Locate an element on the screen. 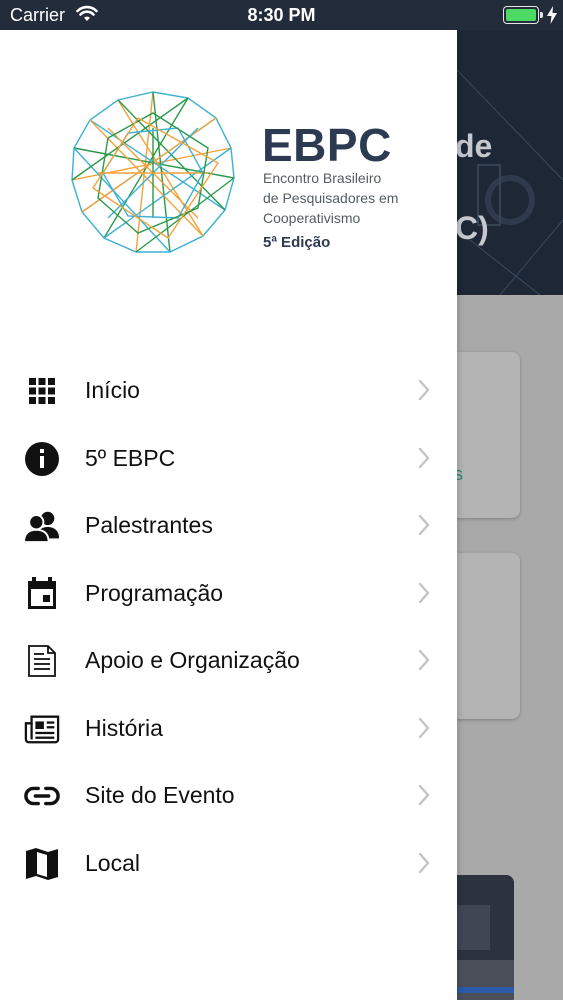  battery-level is located at coordinates (521, 15).